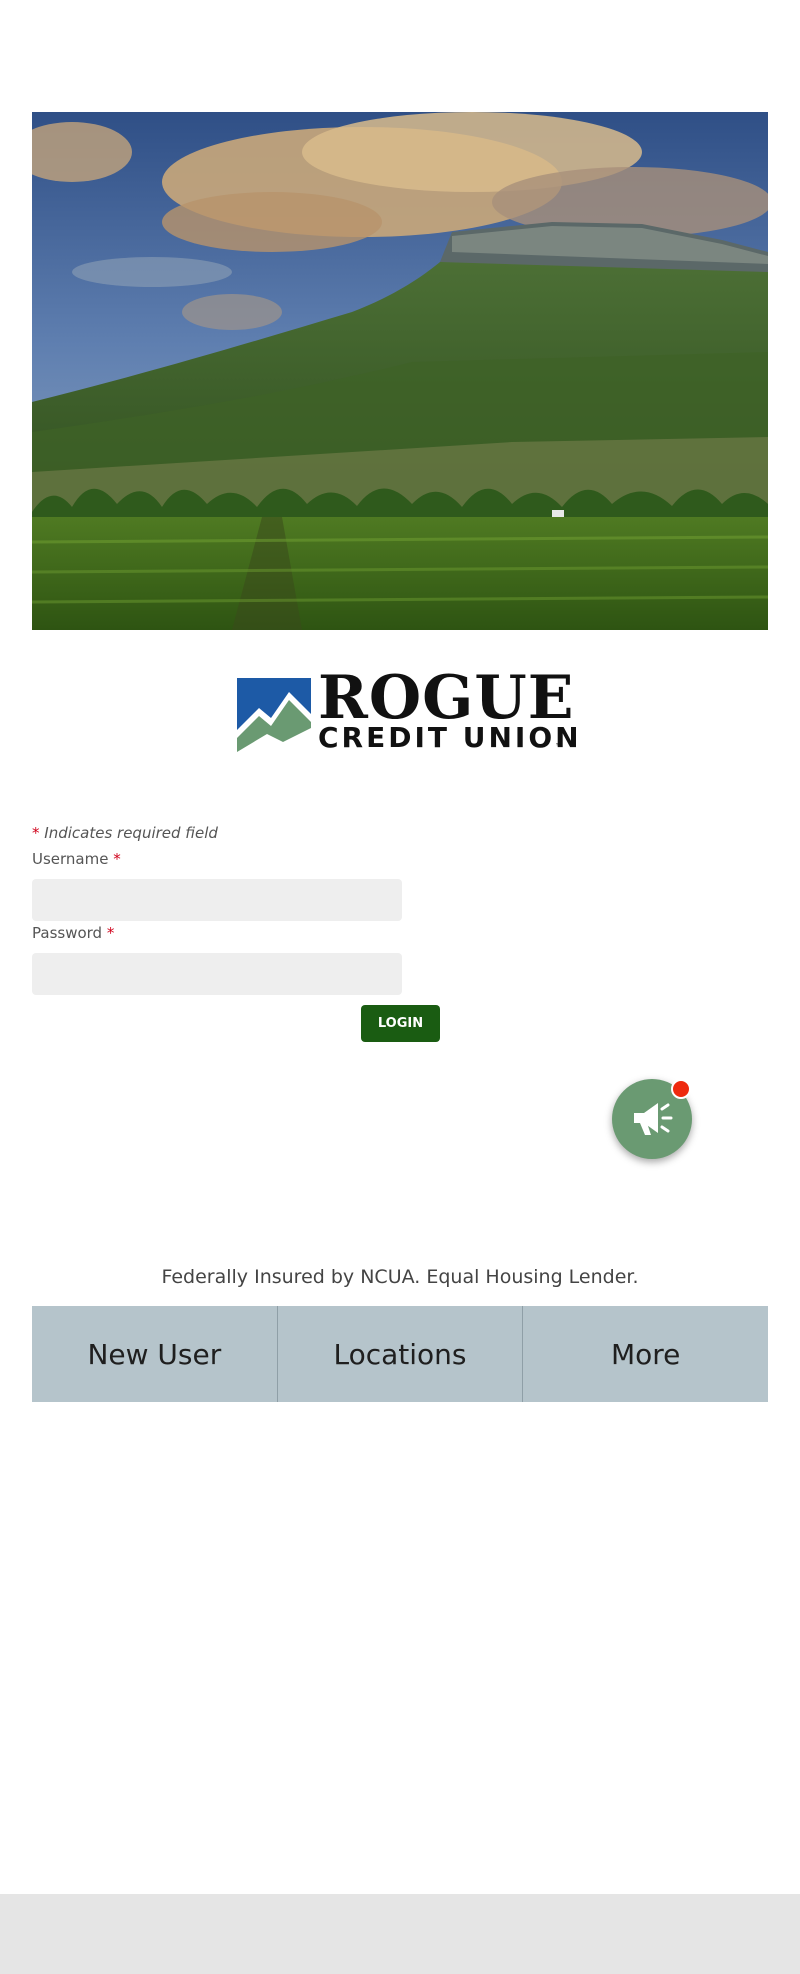 The height and width of the screenshot is (1974, 800). I want to click on password-input, so click(217, 974).